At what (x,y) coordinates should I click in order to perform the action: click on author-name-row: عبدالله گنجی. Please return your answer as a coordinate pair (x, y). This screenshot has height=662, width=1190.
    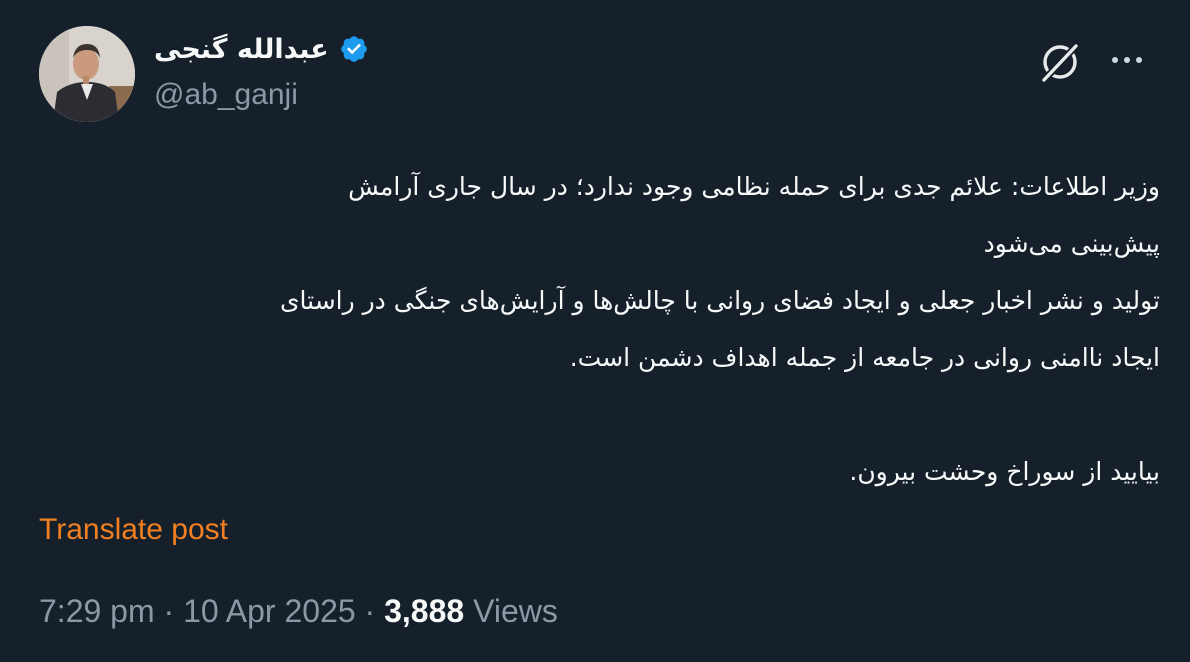
    Looking at the image, I should click on (261, 49).